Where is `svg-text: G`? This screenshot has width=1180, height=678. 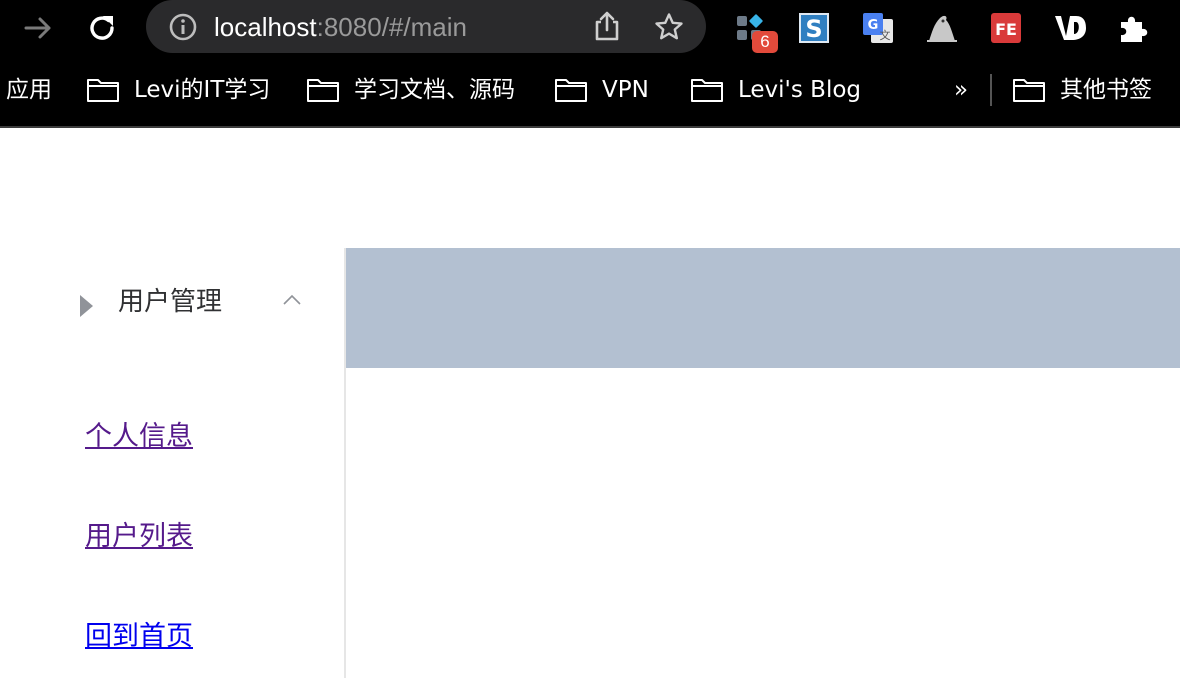
svg-text: G is located at coordinates (873, 25).